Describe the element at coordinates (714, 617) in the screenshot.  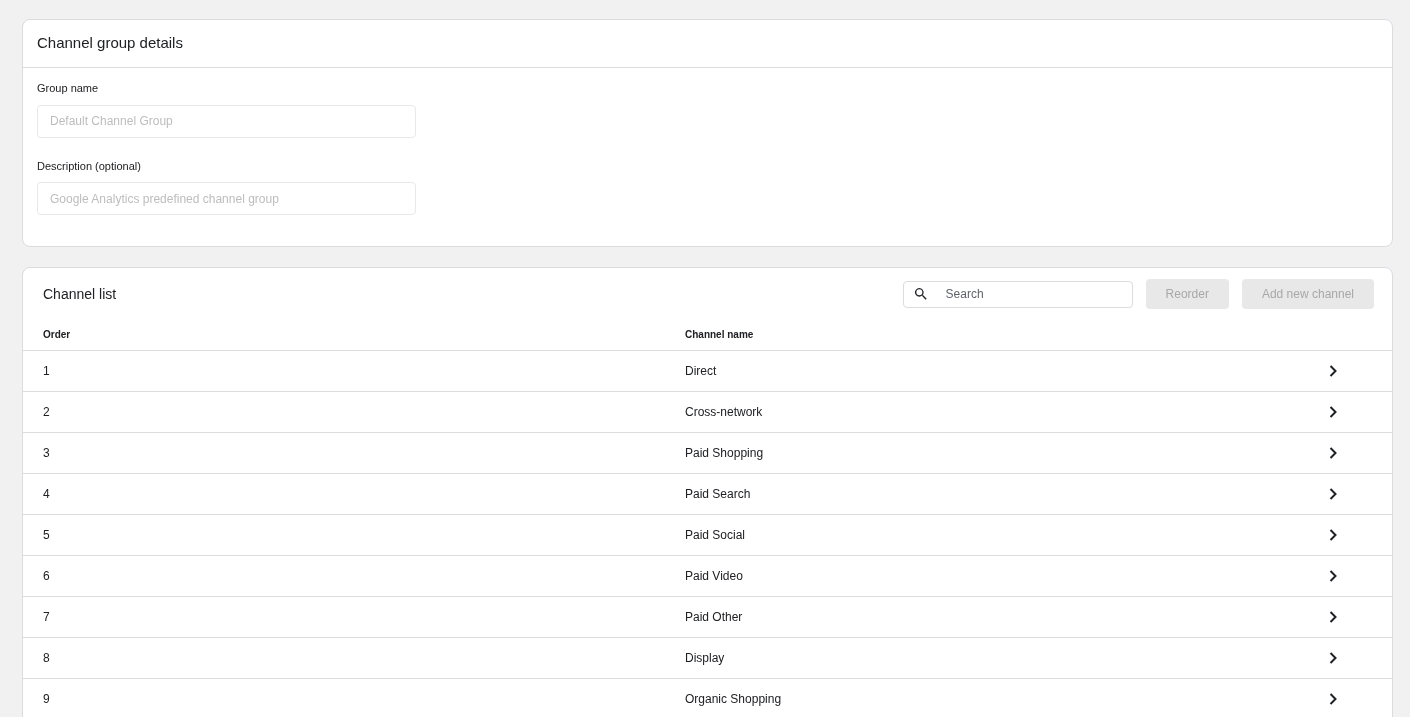
I see `channel-name-cell-text: Paid Other` at that location.